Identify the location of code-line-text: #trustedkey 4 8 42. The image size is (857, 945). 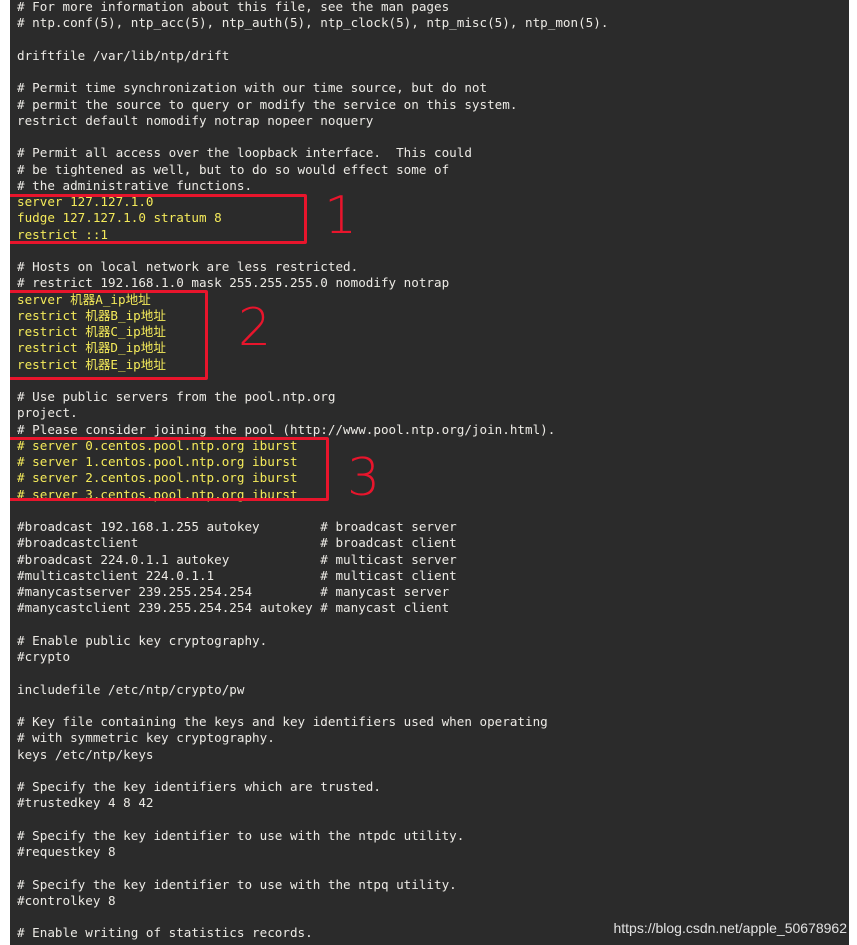
(85, 803).